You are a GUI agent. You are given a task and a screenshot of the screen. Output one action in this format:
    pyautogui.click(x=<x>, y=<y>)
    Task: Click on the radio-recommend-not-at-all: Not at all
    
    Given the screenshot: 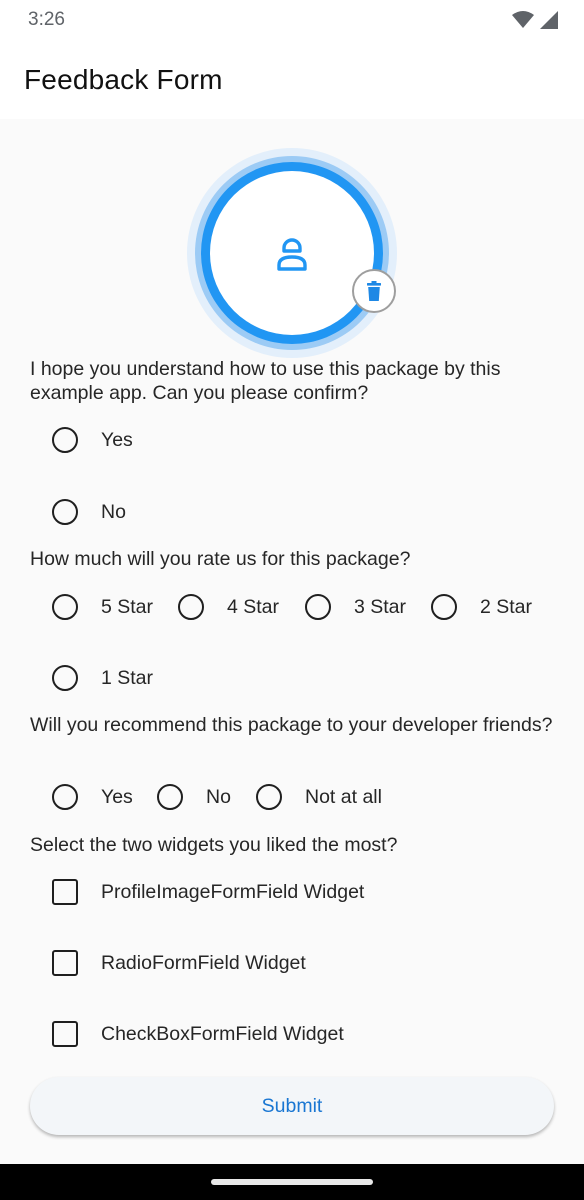 What is the action you would take?
    pyautogui.click(x=319, y=797)
    